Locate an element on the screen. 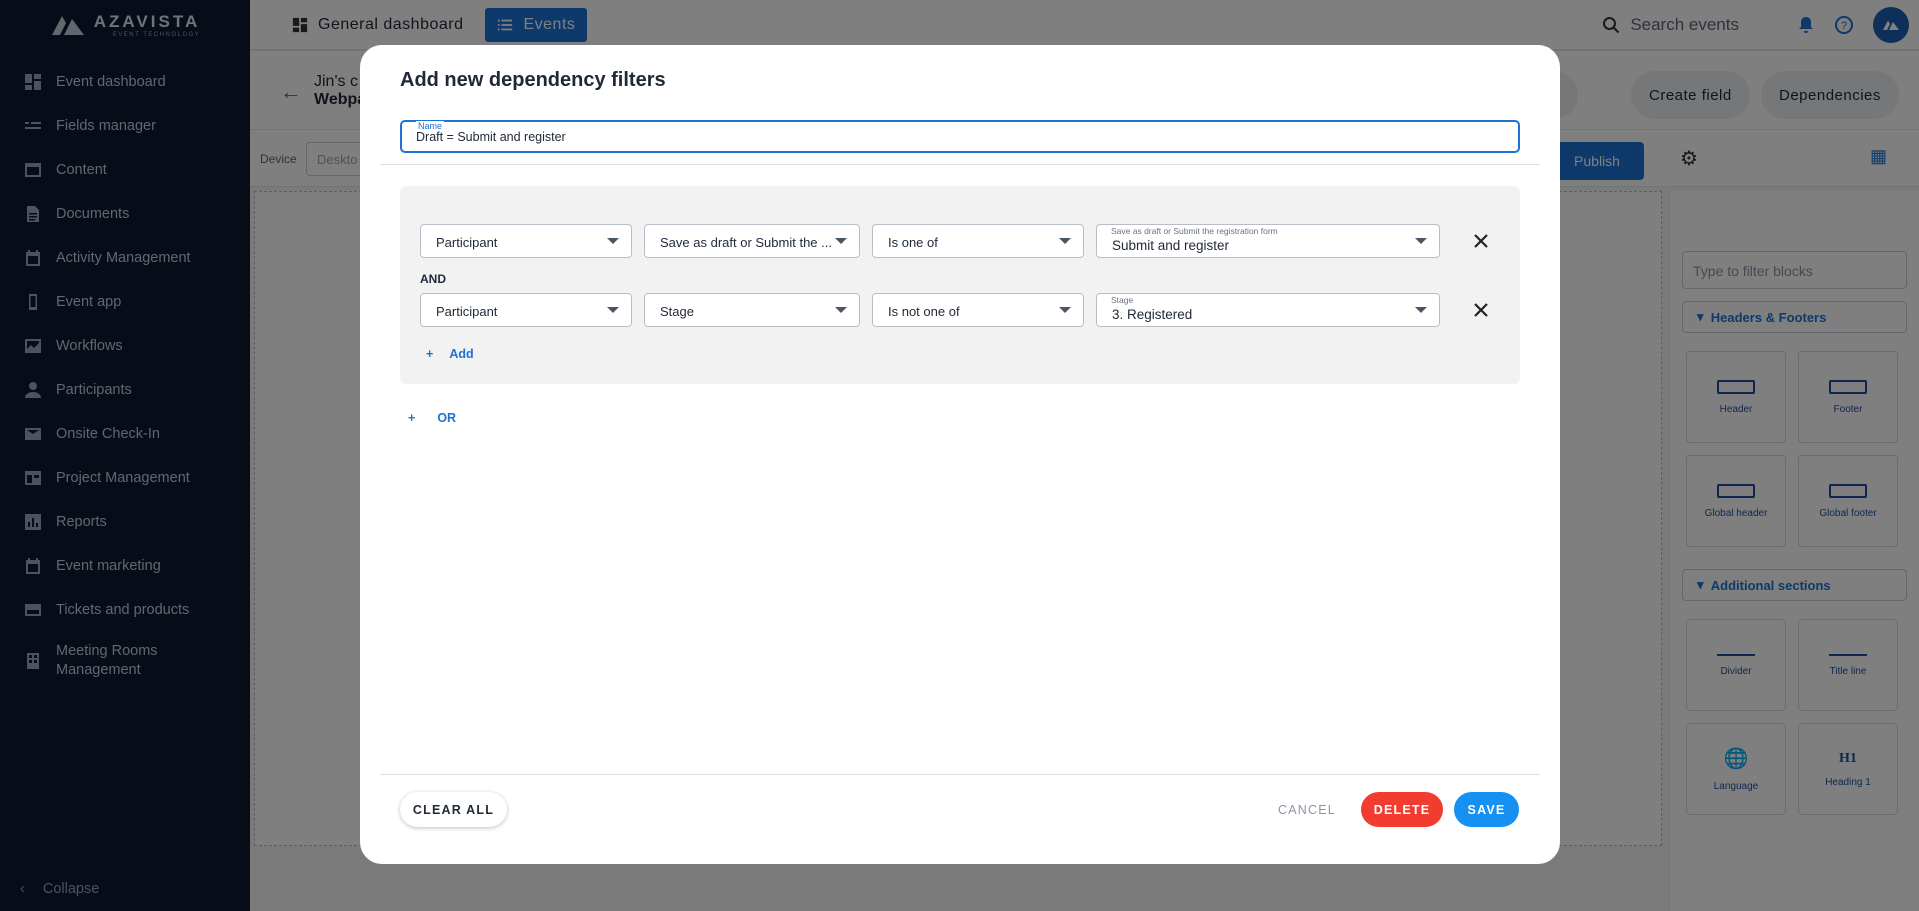  or-label: OR is located at coordinates (447, 418).